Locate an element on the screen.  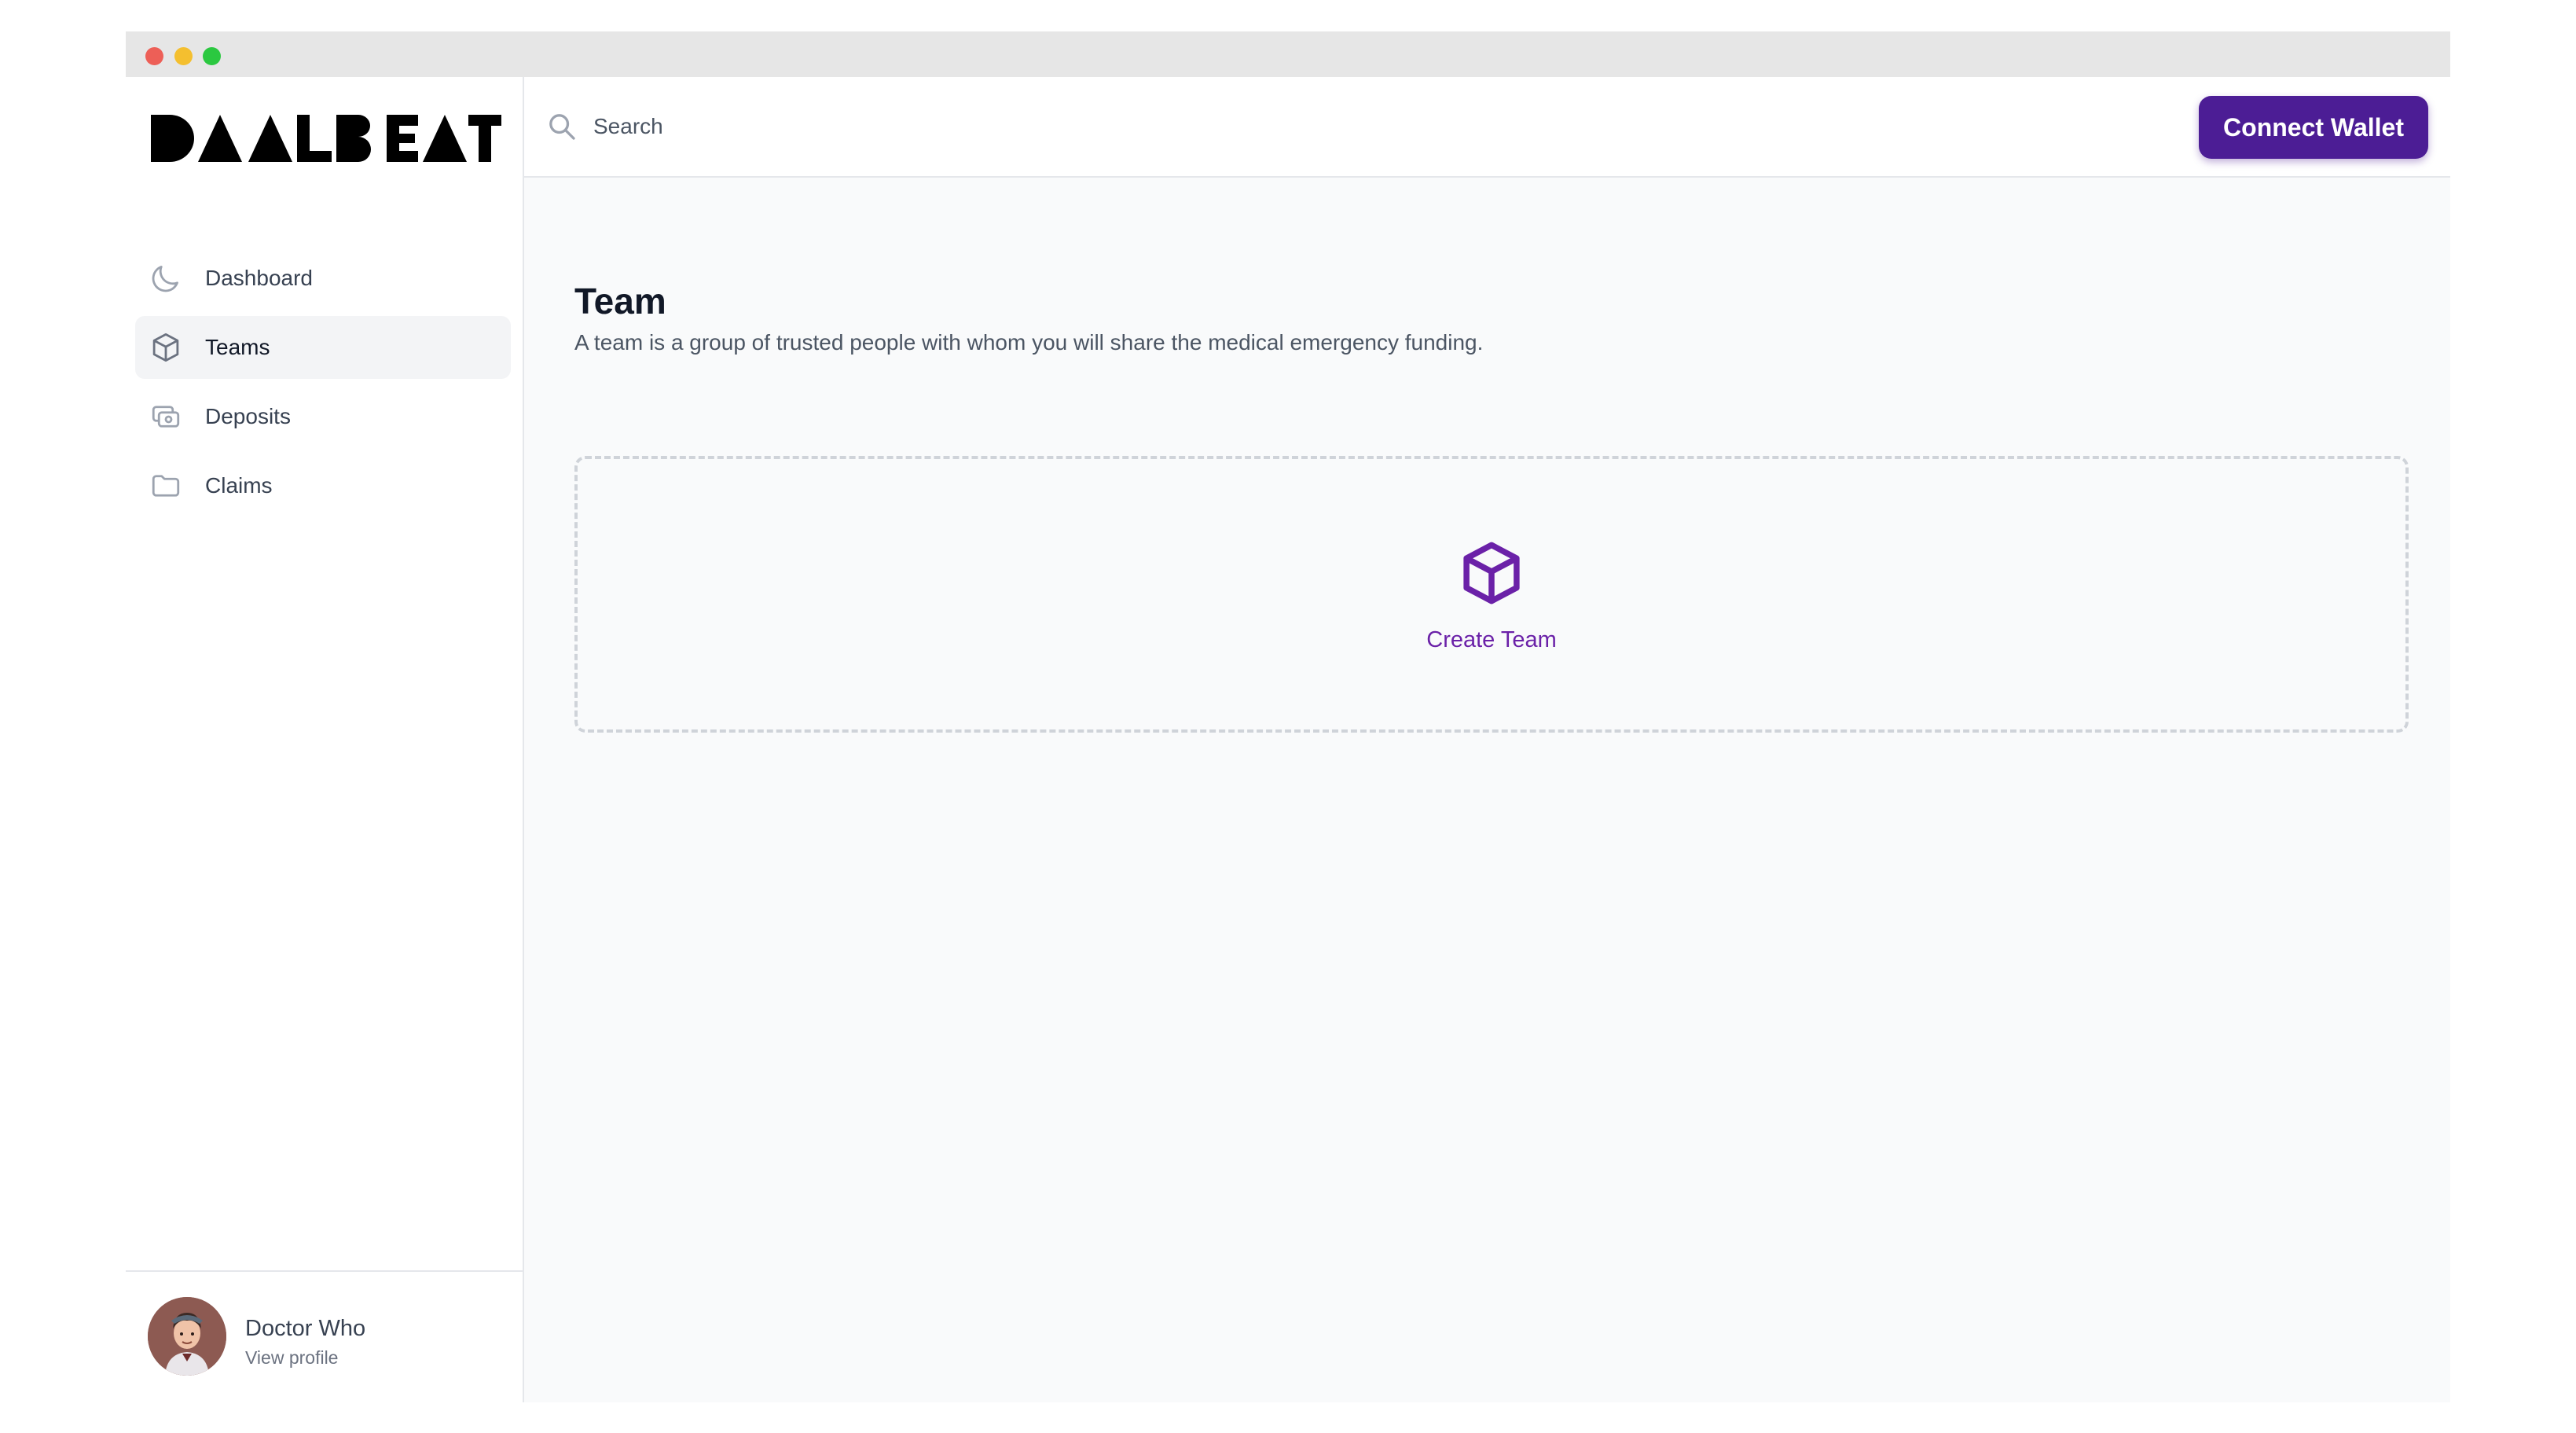
profile-name: Doctor Who is located at coordinates (305, 1328).